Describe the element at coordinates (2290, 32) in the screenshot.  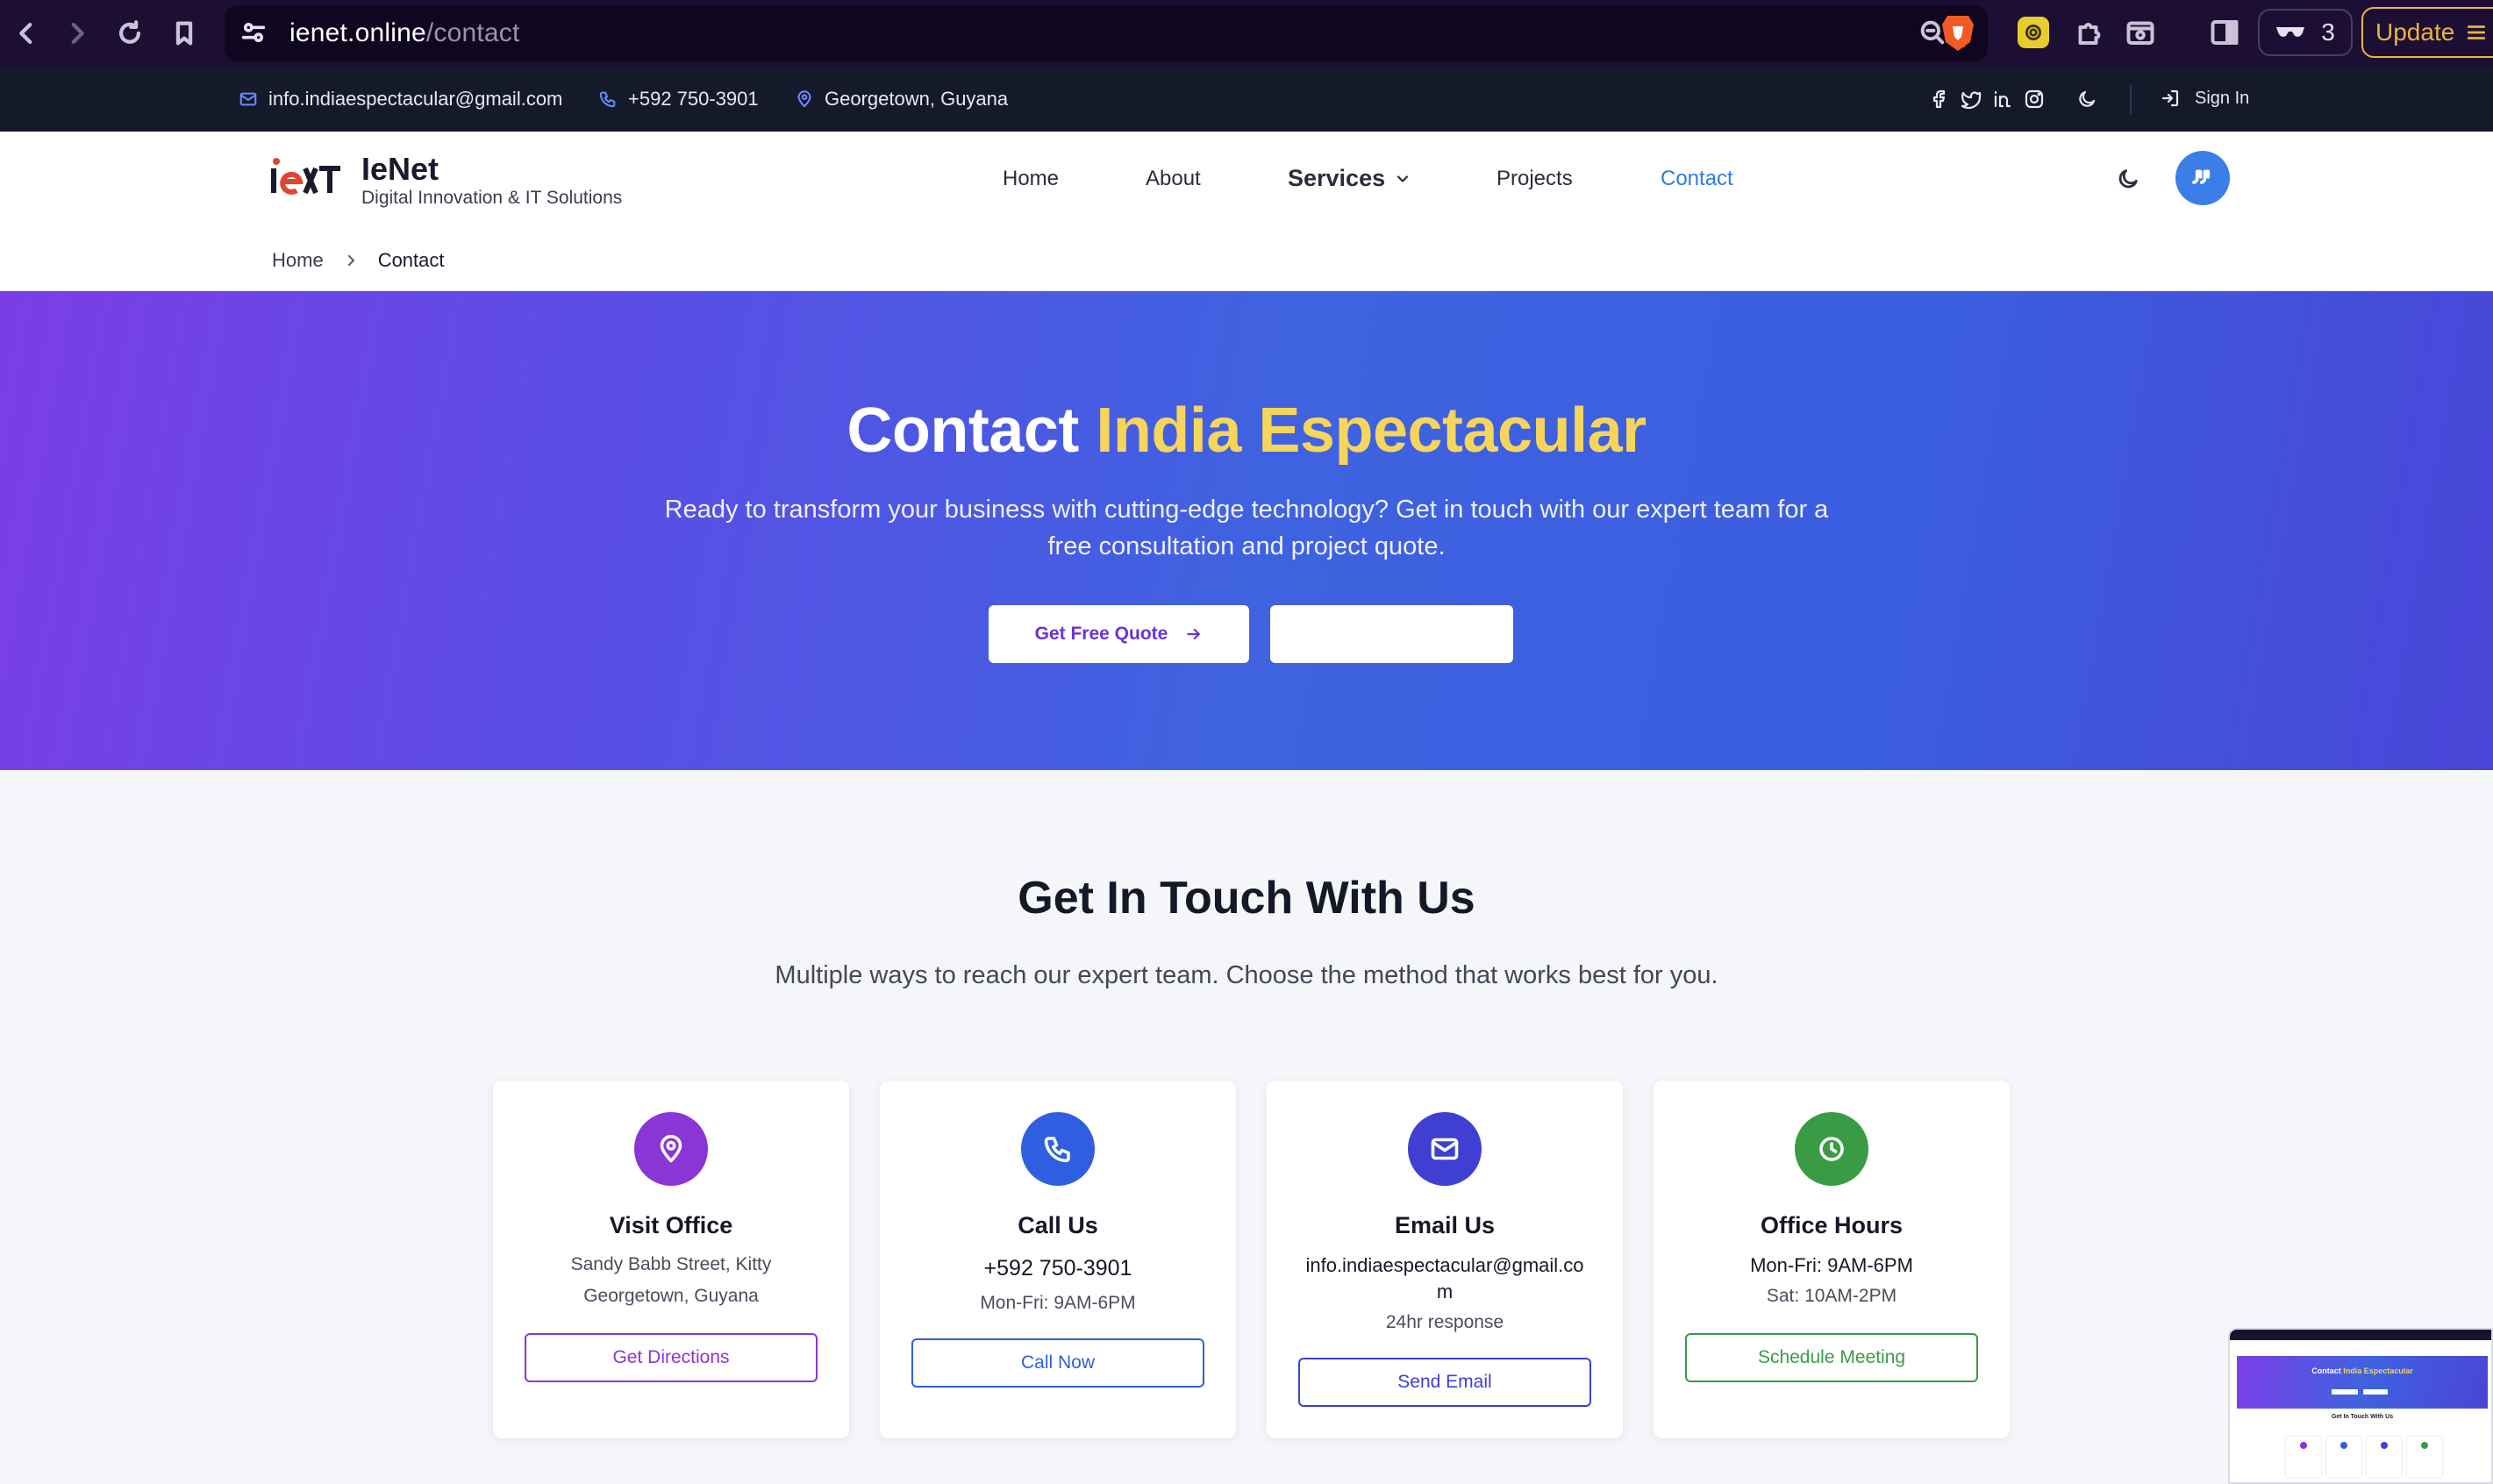
I see `glasses-icon` at that location.